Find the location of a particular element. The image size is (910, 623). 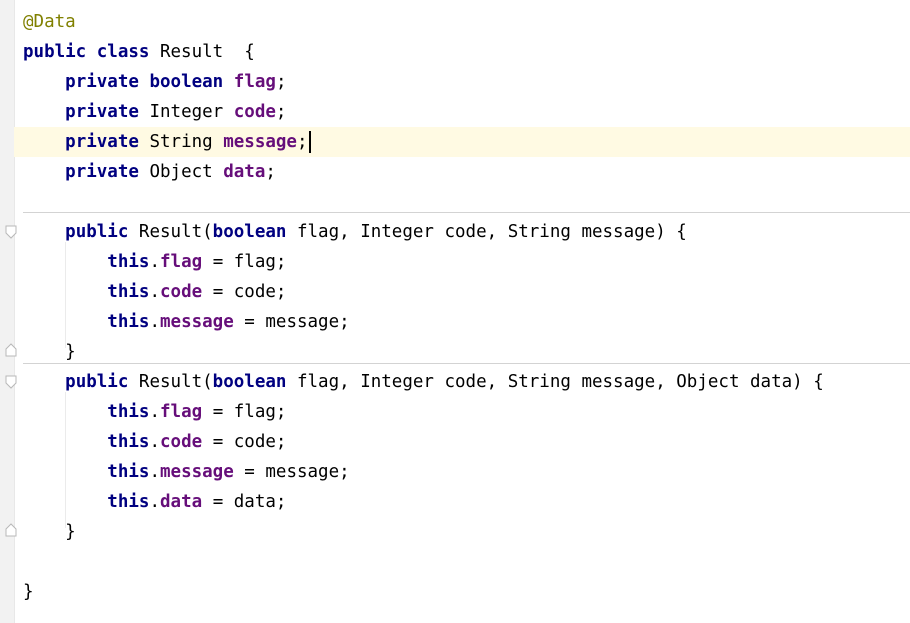

annotation-token: @Data is located at coordinates (49, 22).